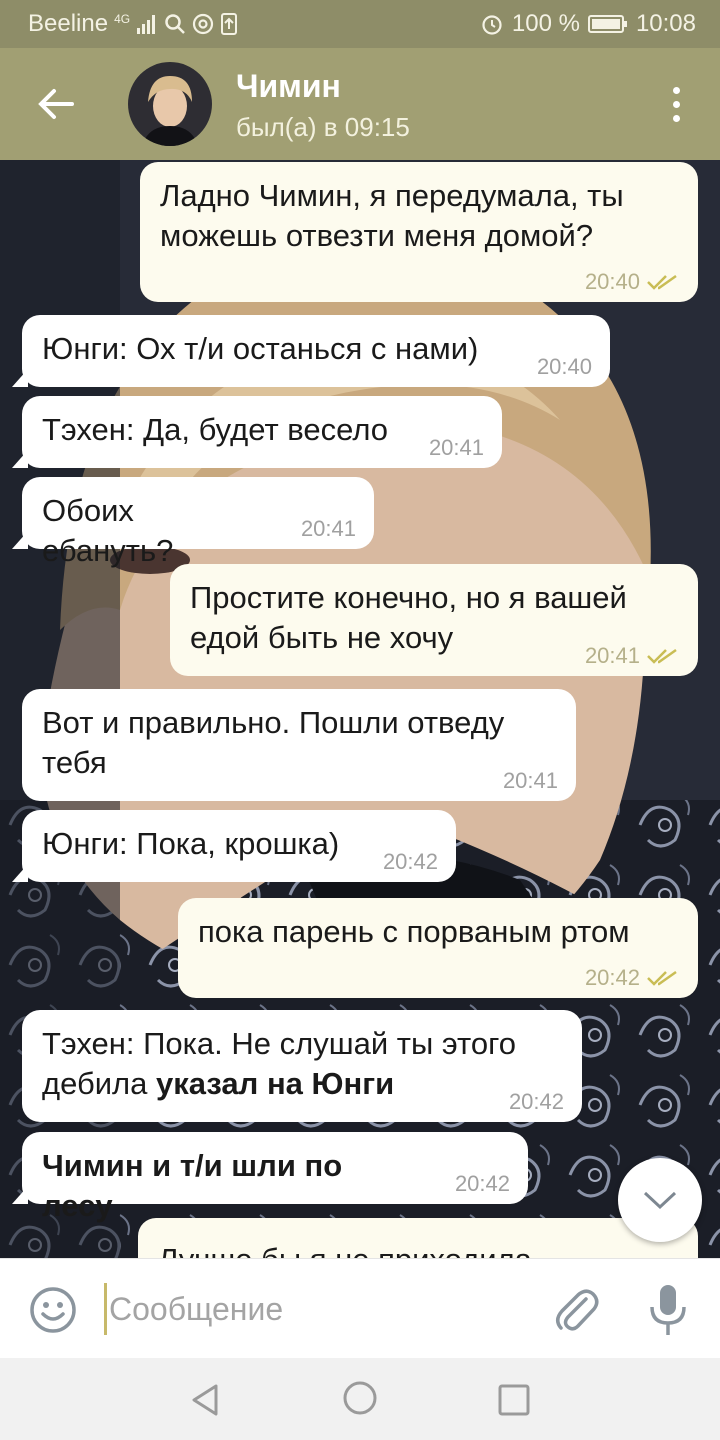 This screenshot has height=1440, width=720. I want to click on message-incoming: Вот и правильно. Пошли отведу тебя 20:41, so click(299, 745).